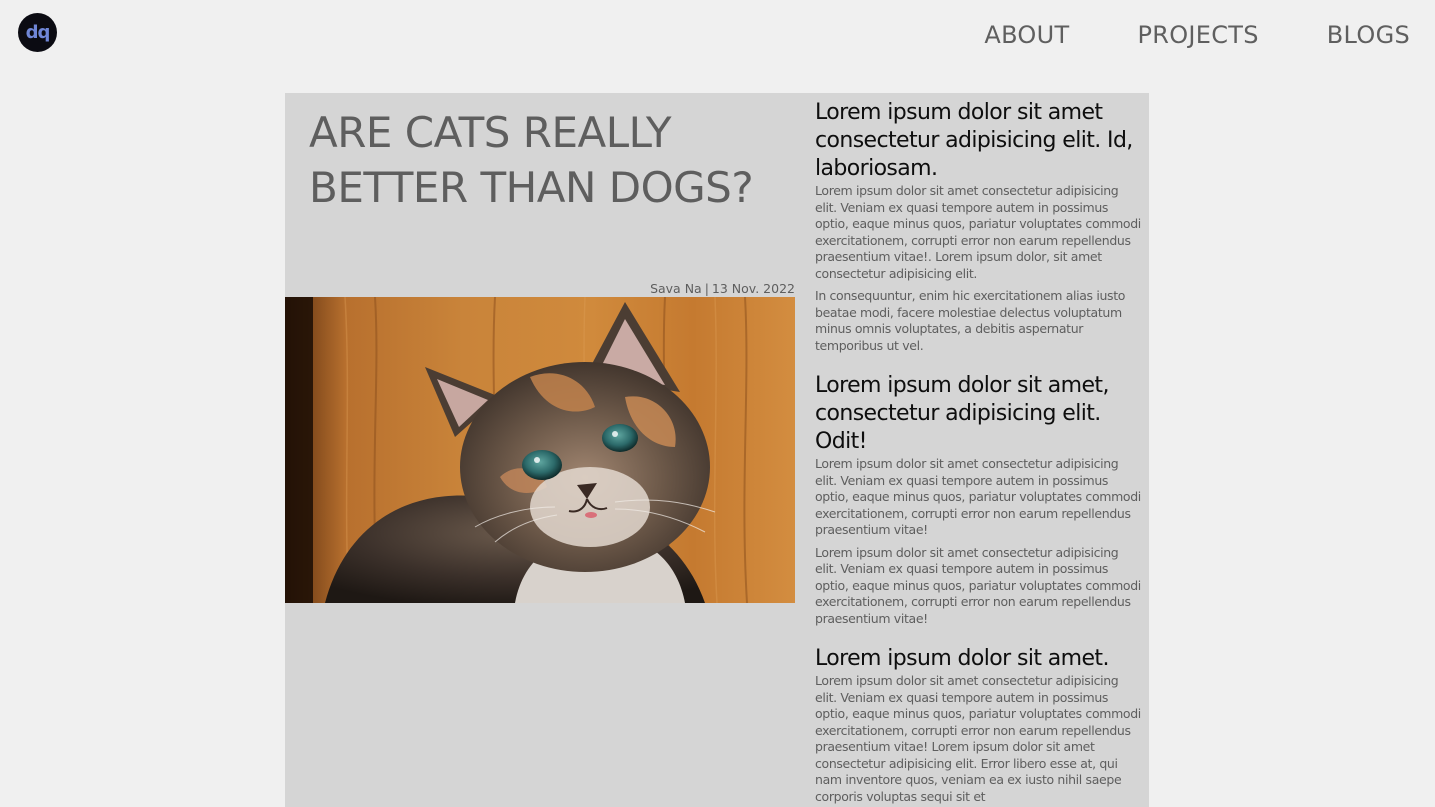 Image resolution: width=1435 pixels, height=807 pixels. I want to click on nav-link-projects: PROJECTS, so click(1197, 35).